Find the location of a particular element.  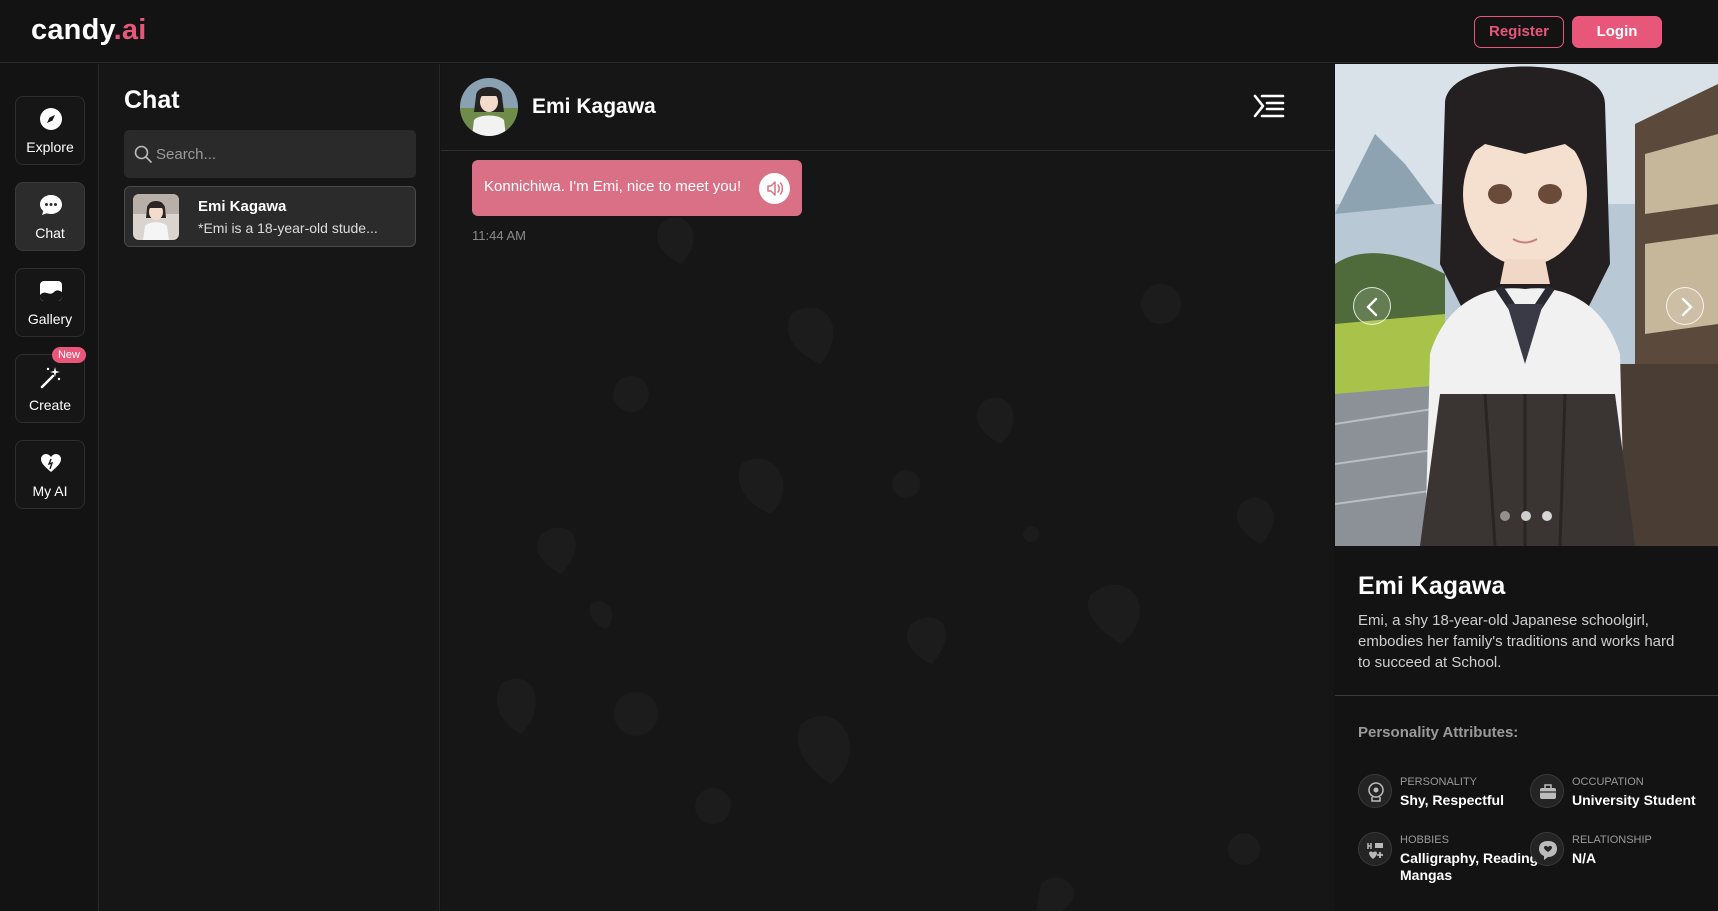

character-photo is located at coordinates (1526, 305).